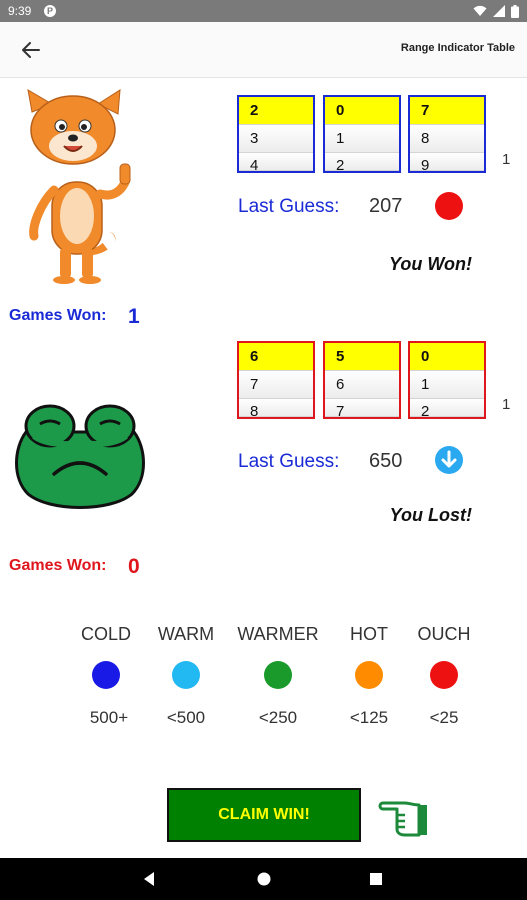 This screenshot has height=900, width=527. I want to click on frog-avatar, so click(80, 456).